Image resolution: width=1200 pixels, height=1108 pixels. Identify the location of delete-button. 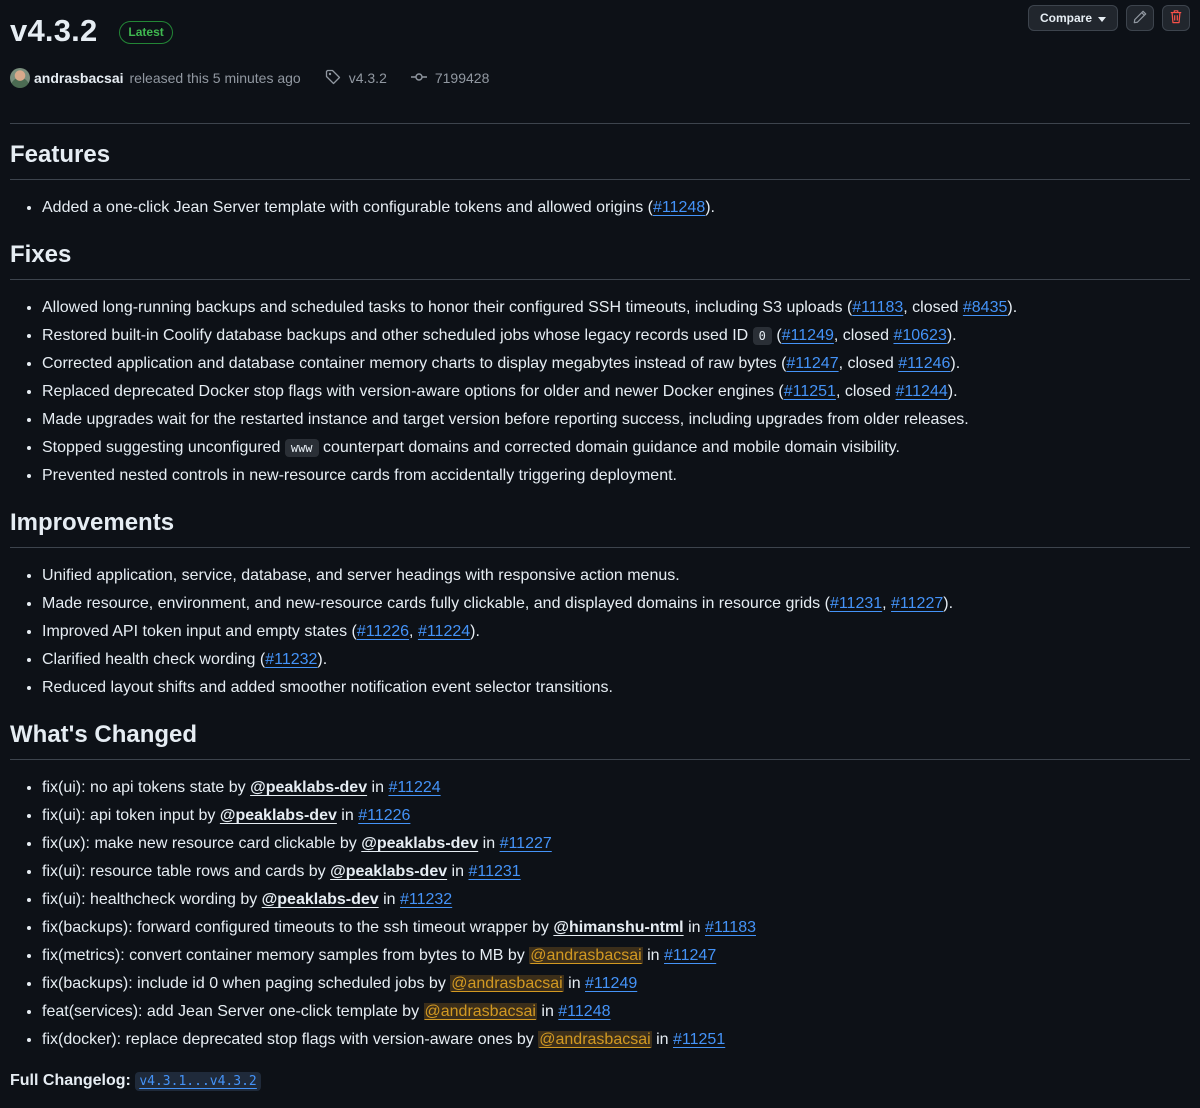
(1176, 18).